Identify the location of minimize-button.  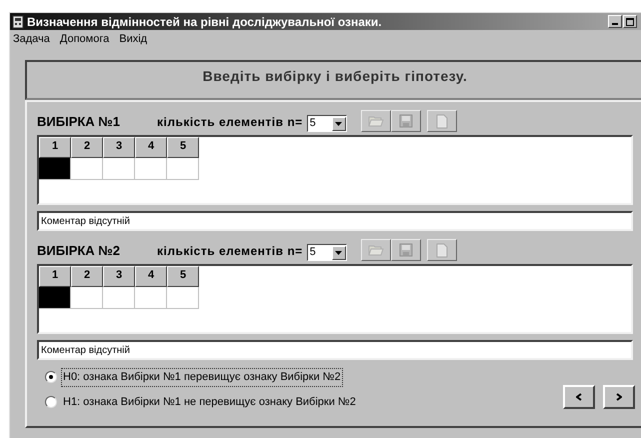
(615, 21).